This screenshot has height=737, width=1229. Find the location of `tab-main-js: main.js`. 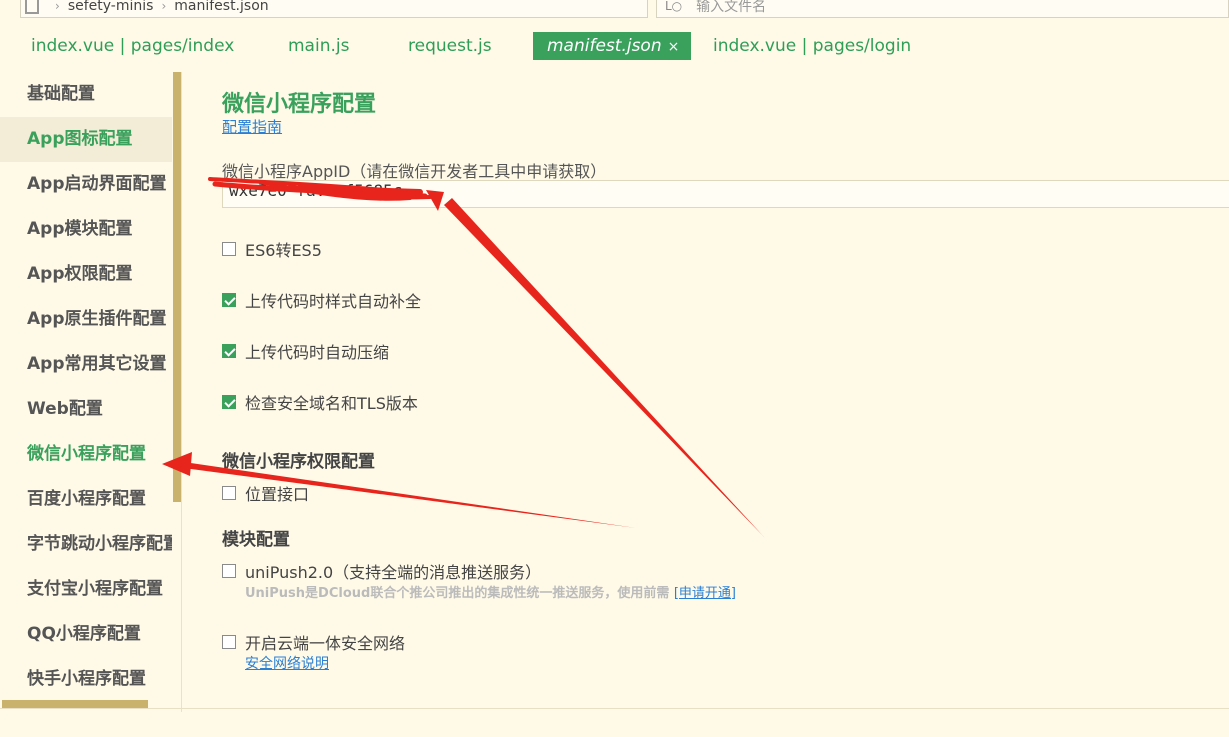

tab-main-js: main.js is located at coordinates (318, 46).